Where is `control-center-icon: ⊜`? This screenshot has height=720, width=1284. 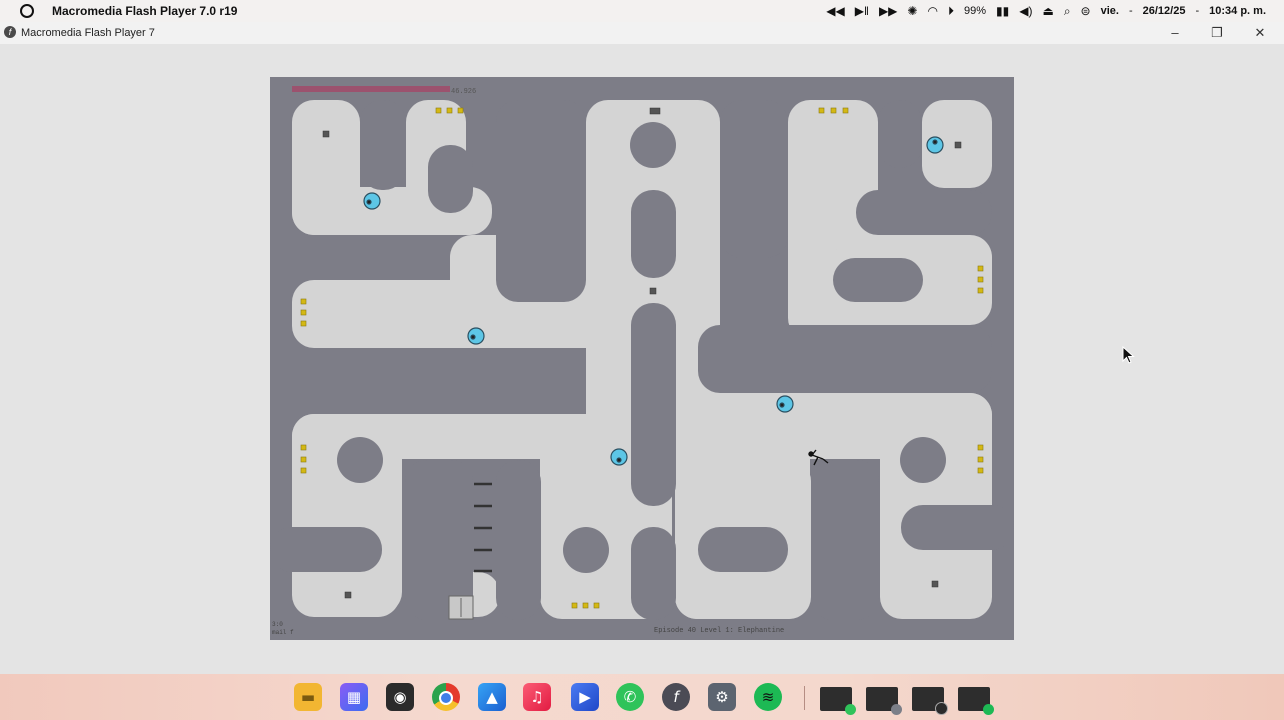 control-center-icon: ⊜ is located at coordinates (1086, 11).